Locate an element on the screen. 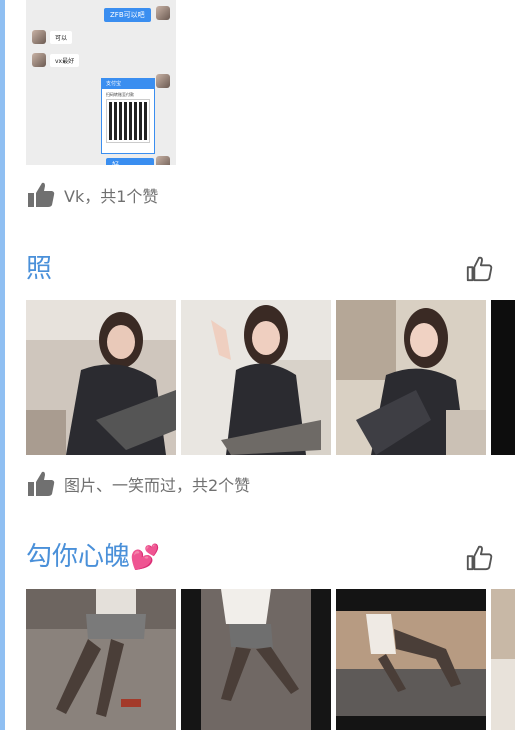 The image size is (515, 730). chat-bubble-bottom: 好 is located at coordinates (130, 161).